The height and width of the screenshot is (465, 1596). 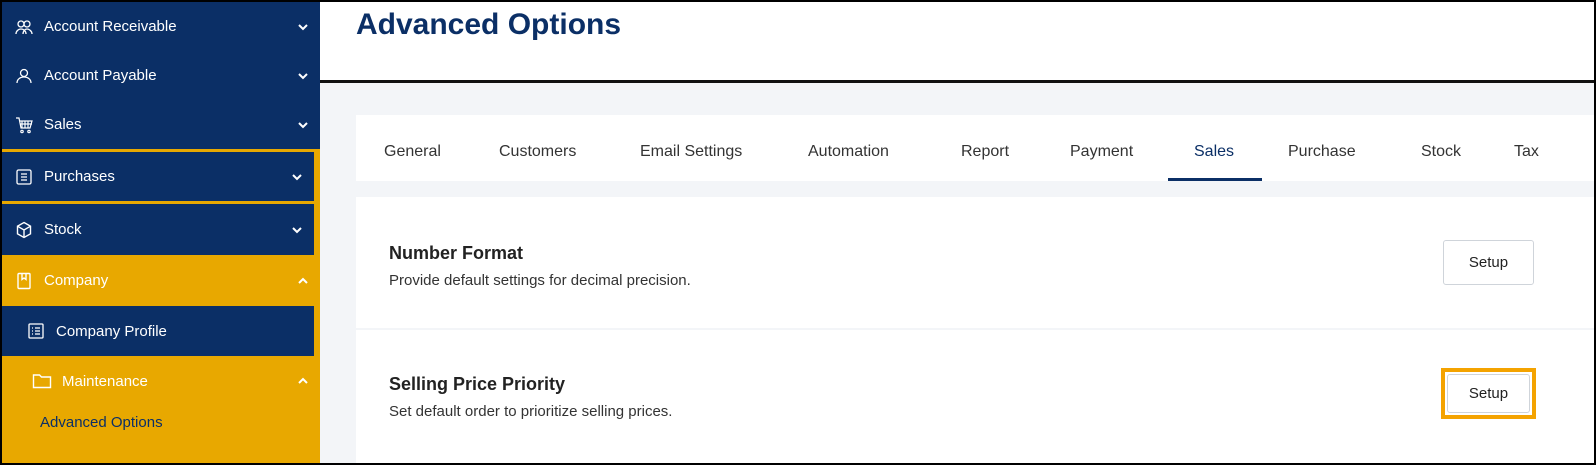 What do you see at coordinates (110, 26) in the screenshot?
I see `sidebar-item-label: Account Receivable` at bounding box center [110, 26].